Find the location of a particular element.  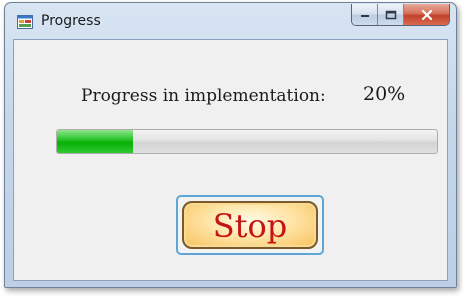

progress-bar is located at coordinates (247, 141).